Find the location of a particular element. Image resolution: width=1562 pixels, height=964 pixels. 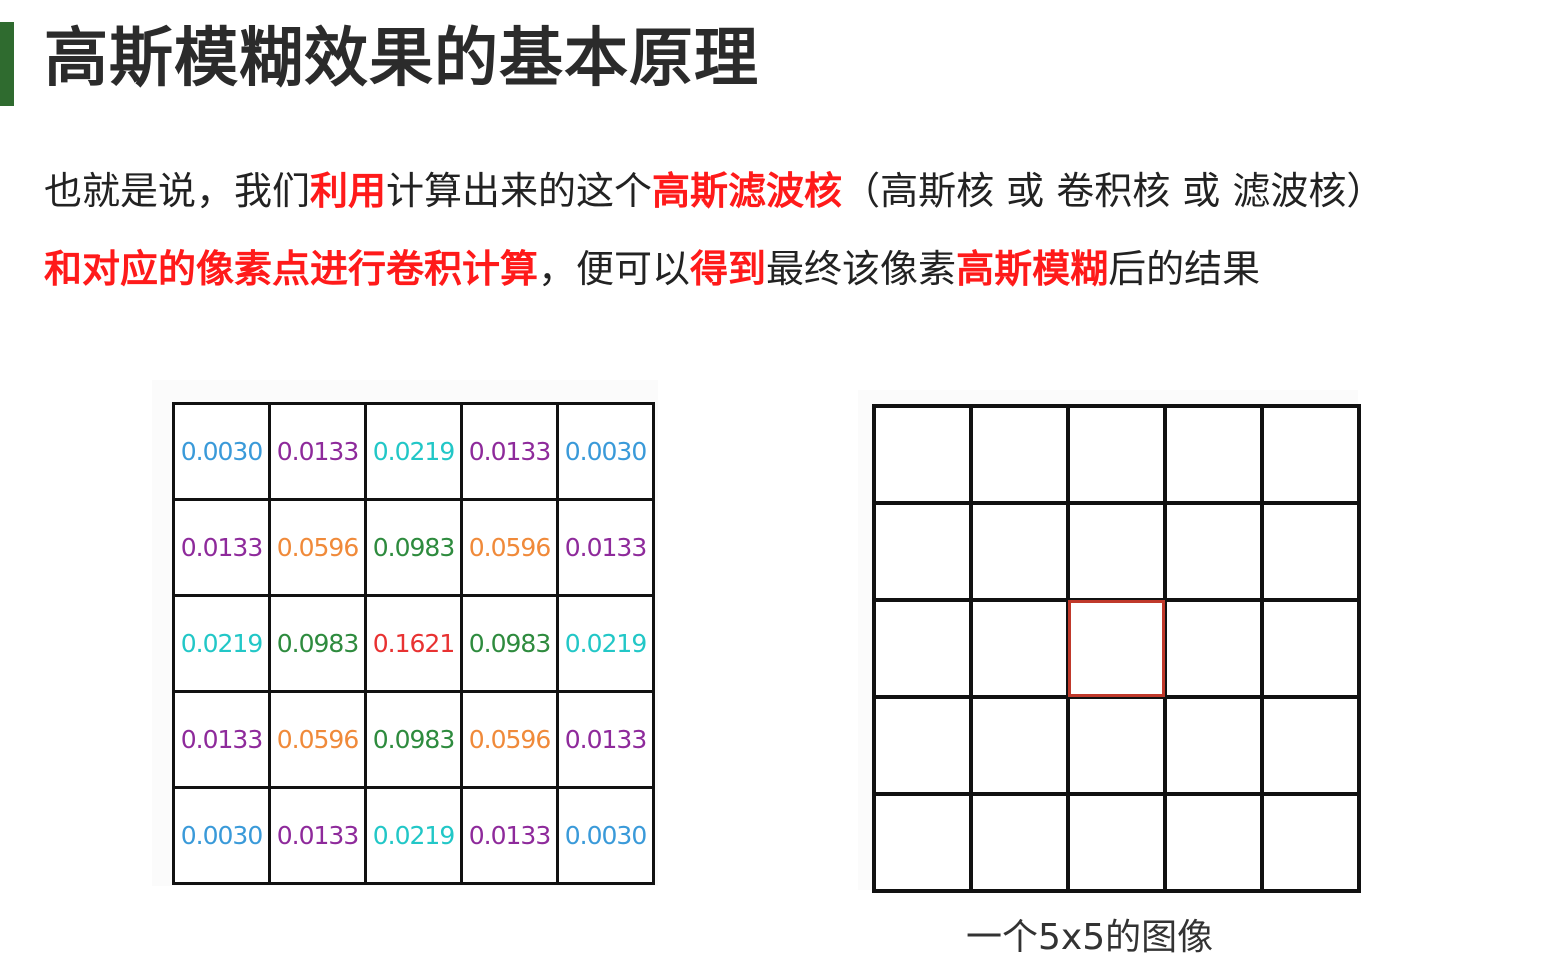

highlighted-text: 和对应的像素点进行卷积计算 is located at coordinates (291, 269).